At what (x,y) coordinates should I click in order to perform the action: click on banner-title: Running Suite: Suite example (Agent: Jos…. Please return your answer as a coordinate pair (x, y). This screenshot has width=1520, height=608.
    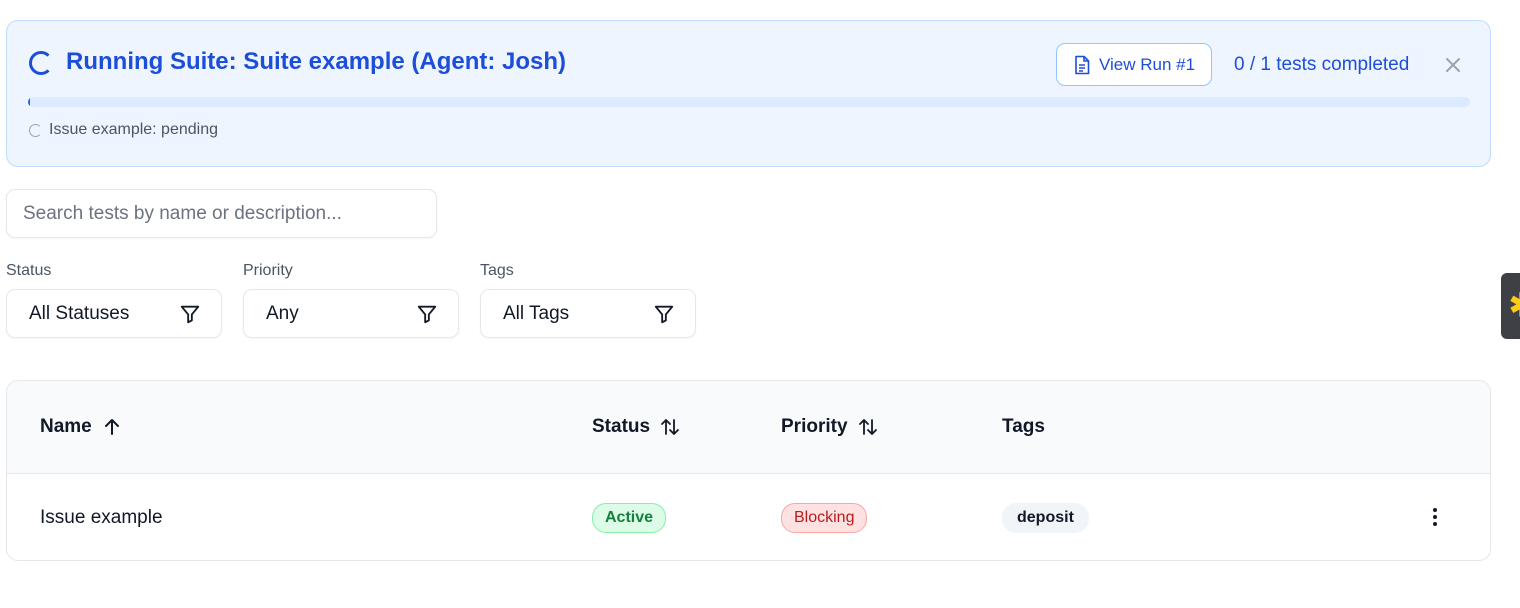
    Looking at the image, I should click on (316, 61).